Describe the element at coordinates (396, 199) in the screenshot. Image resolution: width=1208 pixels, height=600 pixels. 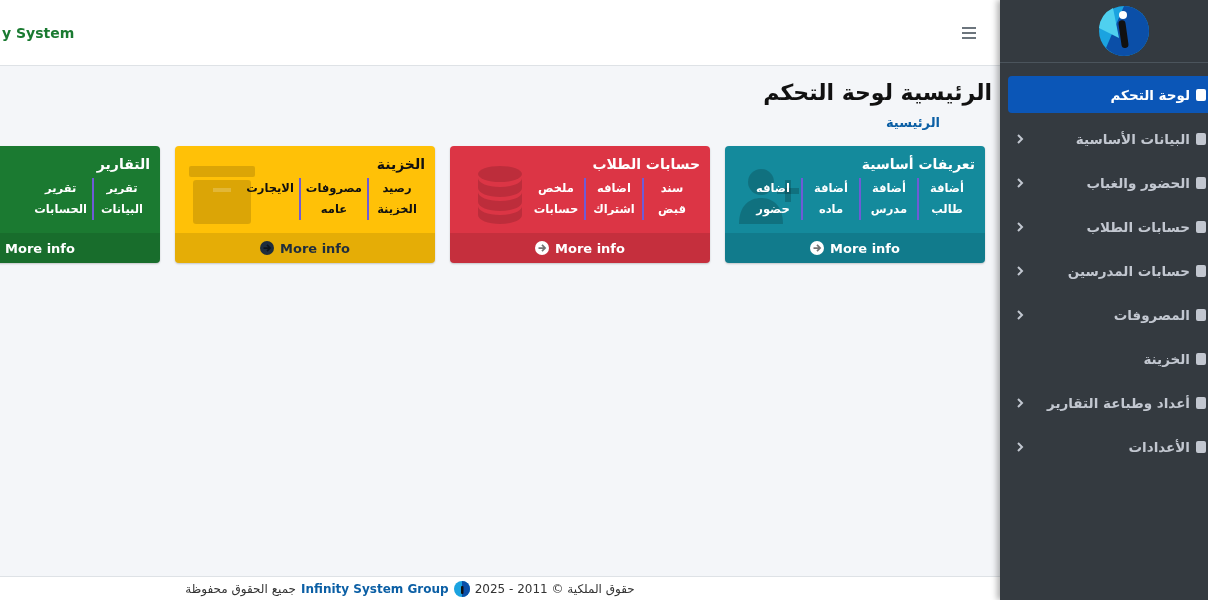
I see `card-link: رصيد الخزينة` at that location.